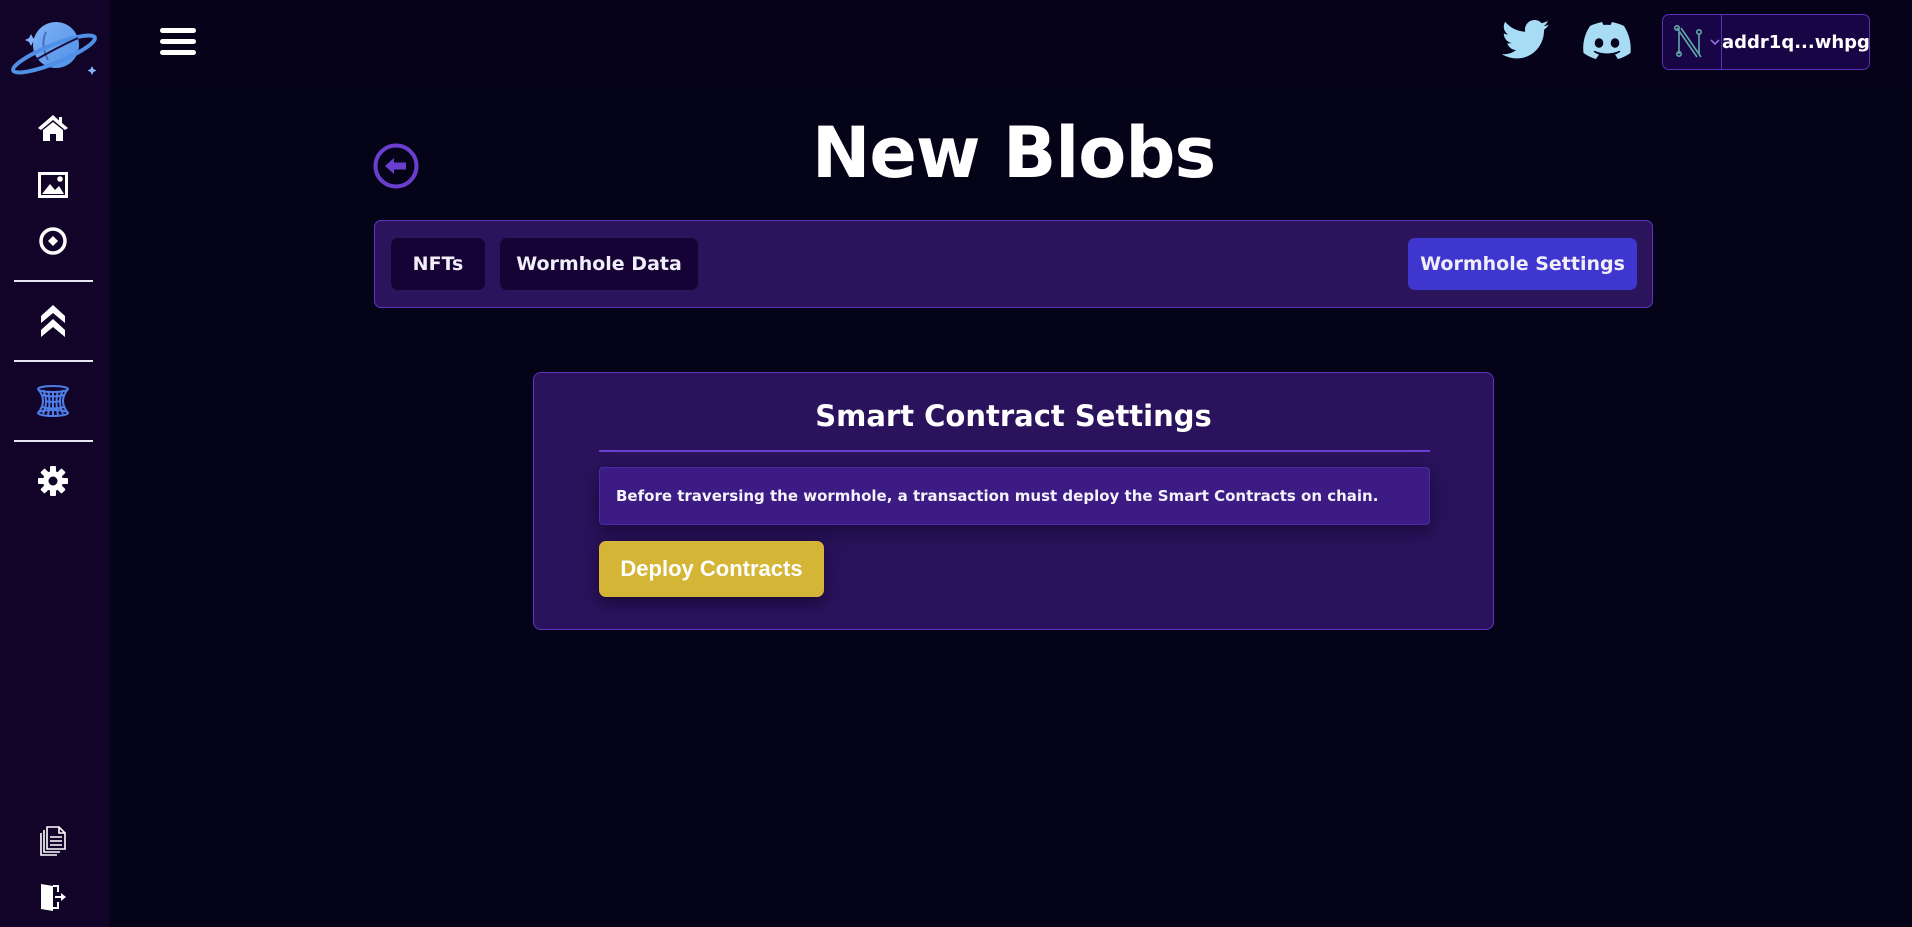 Image resolution: width=1912 pixels, height=927 pixels. What do you see at coordinates (1013, 264) in the screenshot?
I see `tab-bar: NFTs Wormhole Data Wormhole Settings` at bounding box center [1013, 264].